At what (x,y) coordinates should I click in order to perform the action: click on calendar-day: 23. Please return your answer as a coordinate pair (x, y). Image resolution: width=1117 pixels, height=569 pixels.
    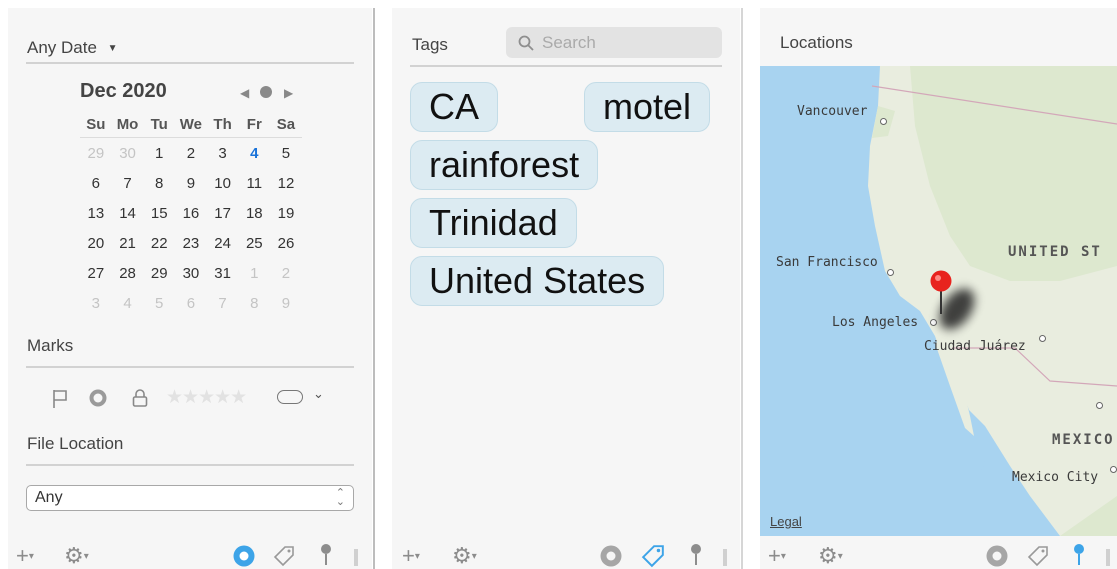
    Looking at the image, I should click on (191, 243).